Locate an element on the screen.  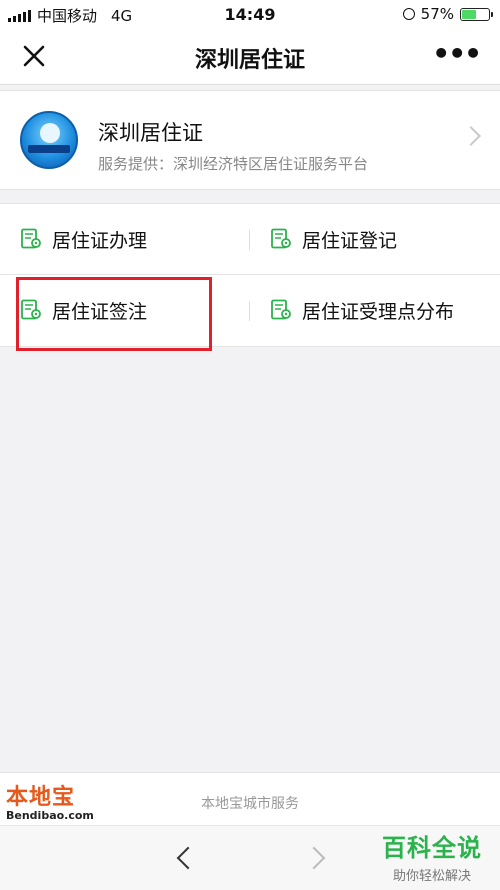
menu-row: 居住证办理 居住证登记 is located at coordinates (250, 239).